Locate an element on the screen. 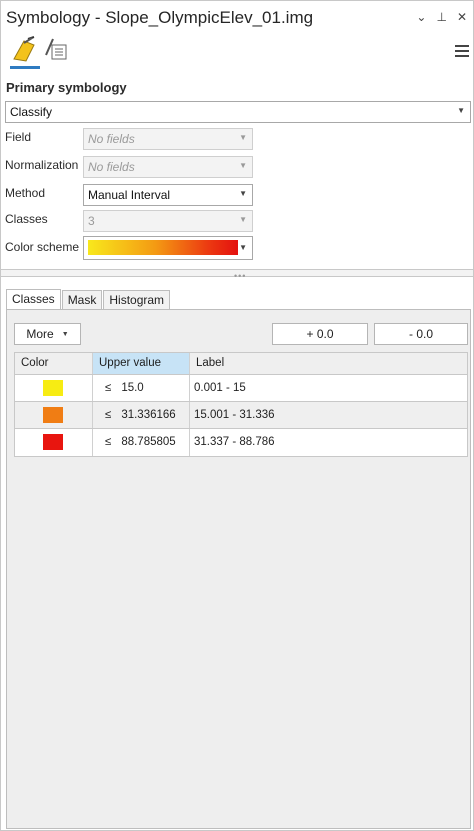 The image size is (474, 831). hamburger-menu-icon is located at coordinates (462, 51).